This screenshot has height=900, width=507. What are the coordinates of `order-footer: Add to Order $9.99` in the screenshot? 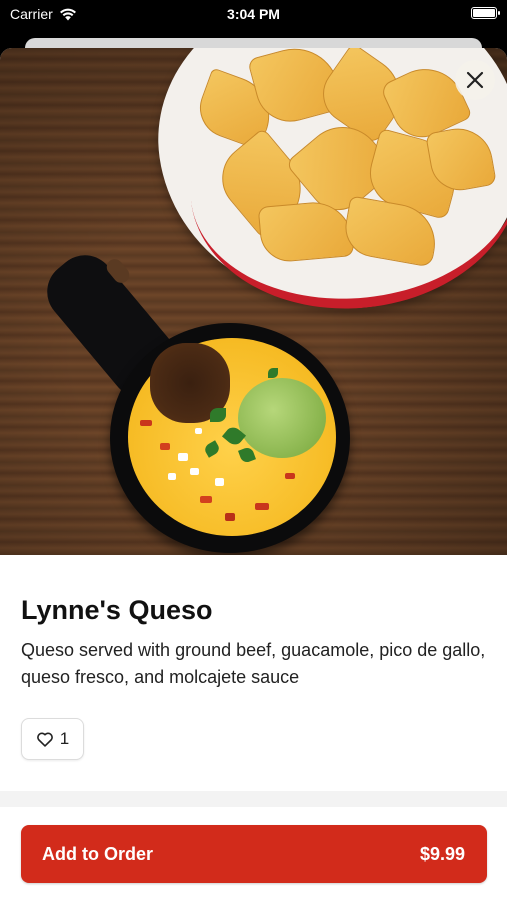 It's located at (253, 853).